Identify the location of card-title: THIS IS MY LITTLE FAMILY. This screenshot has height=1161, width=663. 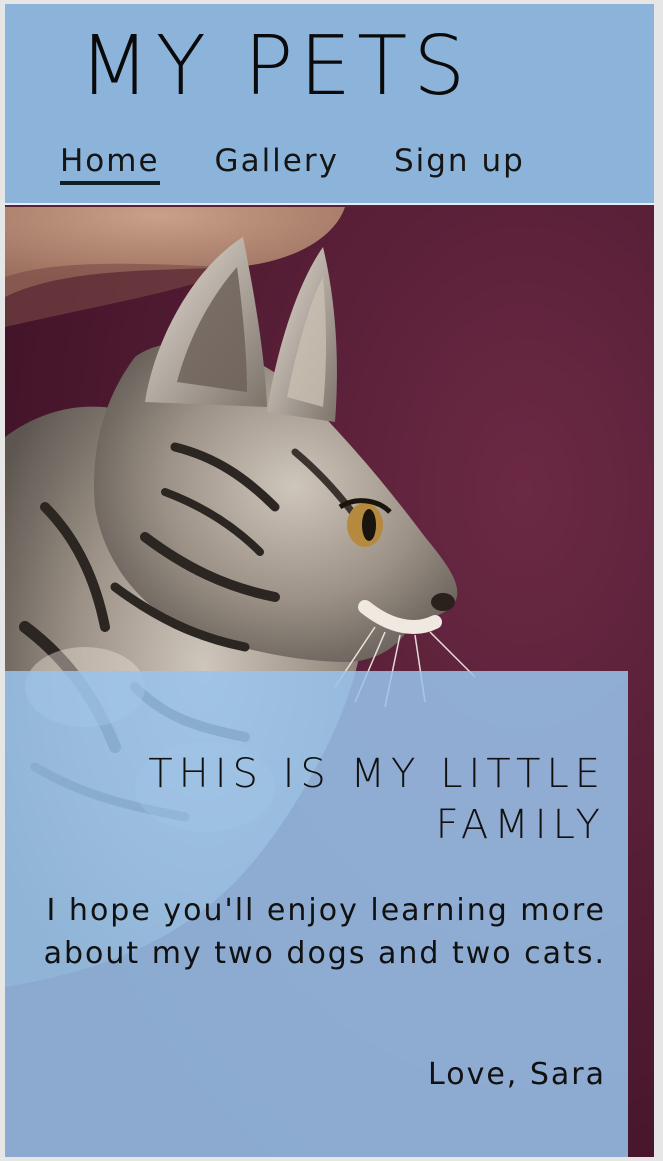
(377, 799).